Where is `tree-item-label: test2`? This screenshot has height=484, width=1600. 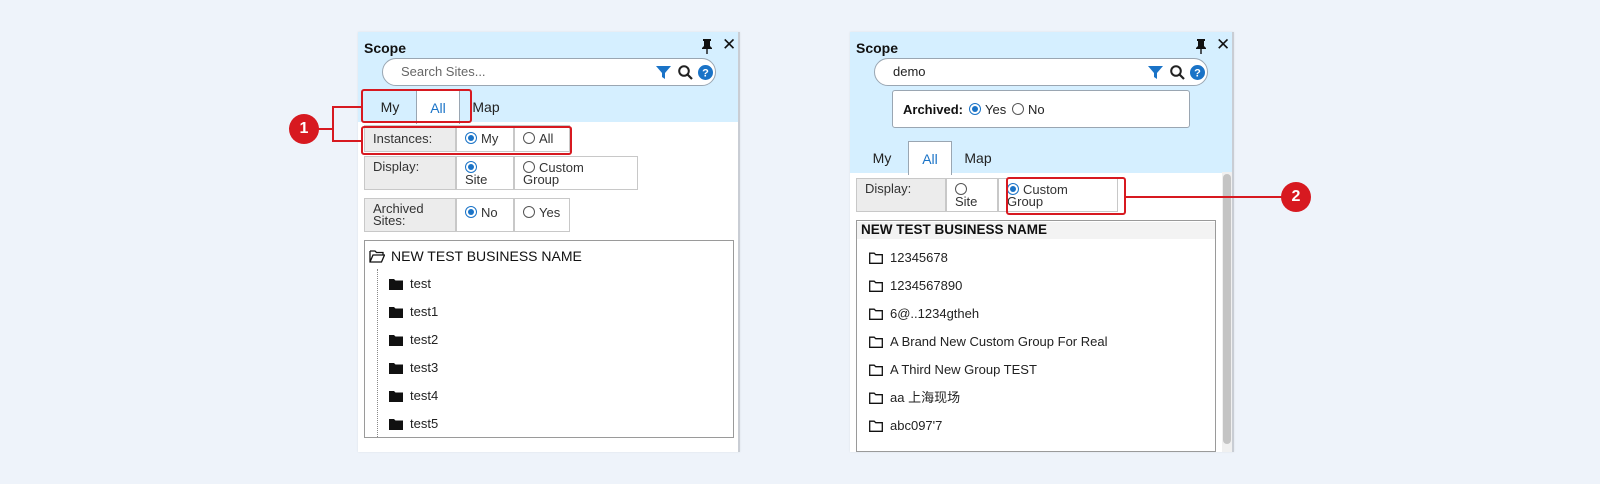 tree-item-label: test2 is located at coordinates (424, 339).